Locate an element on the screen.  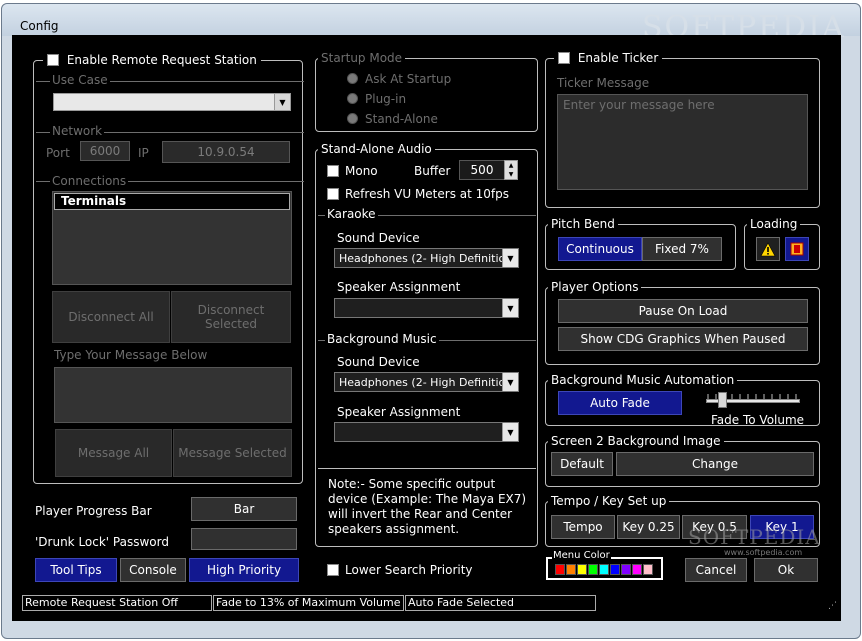
mono-checkbox is located at coordinates (333, 171).